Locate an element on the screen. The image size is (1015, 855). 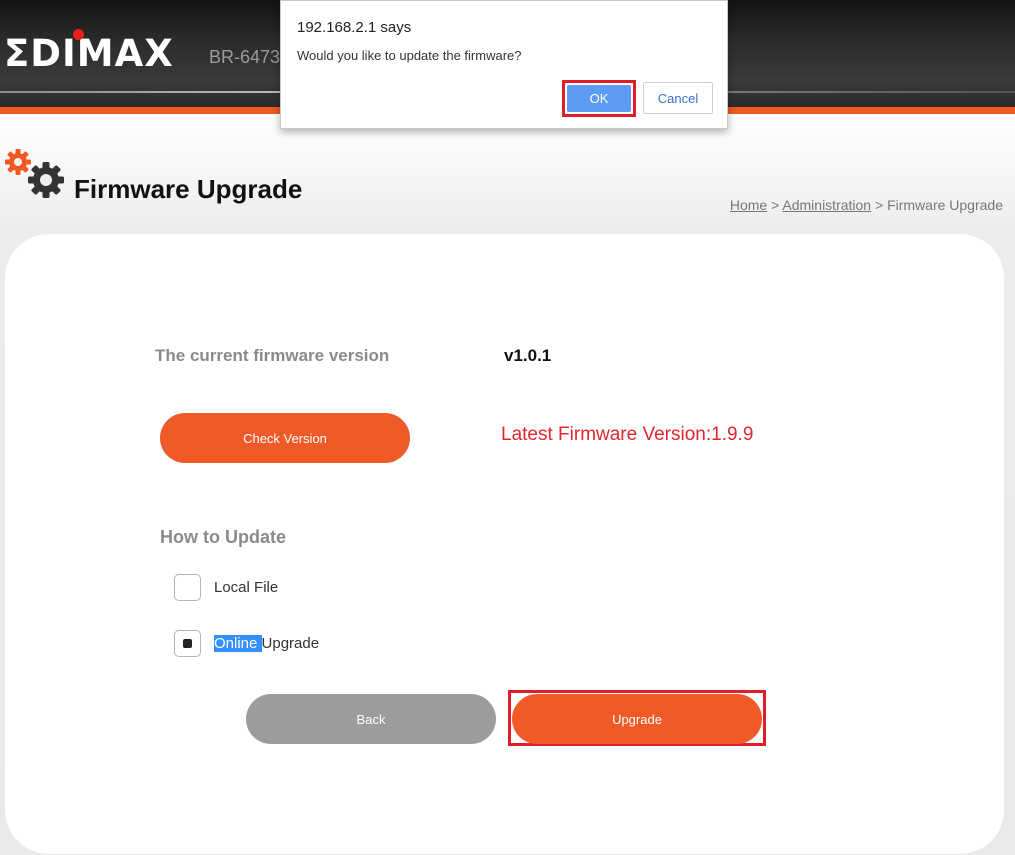
logo-dot is located at coordinates (78, 34).